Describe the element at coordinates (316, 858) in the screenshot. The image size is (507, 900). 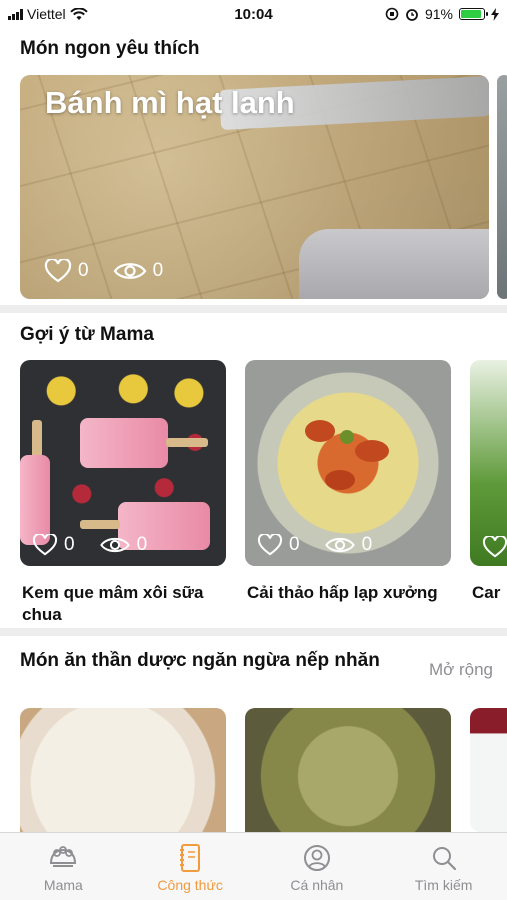
I see `person-icon` at that location.